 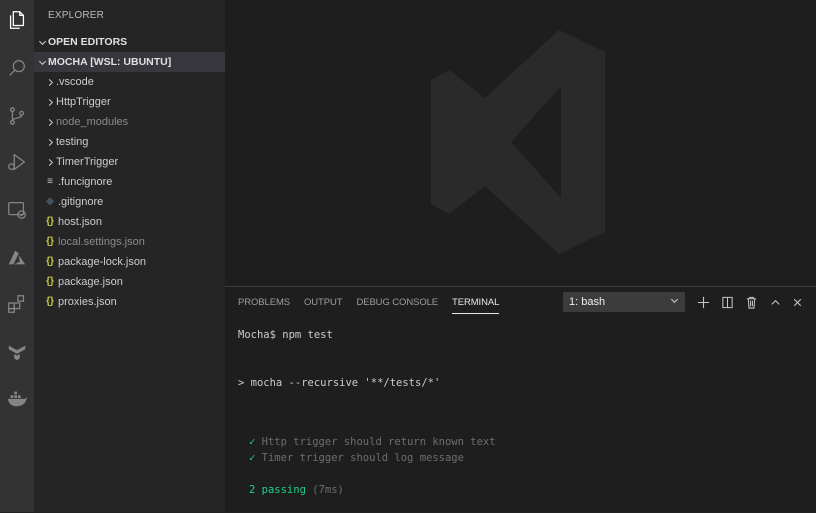 I want to click on testing-icon, so click(x=17, y=352).